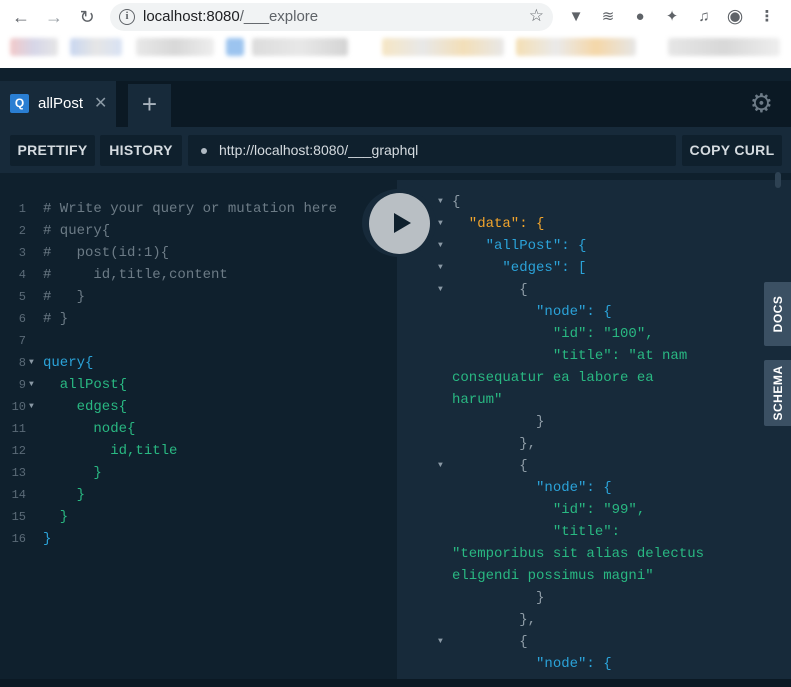 The height and width of the screenshot is (687, 791). I want to click on bookmarks-bar, so click(395, 49).